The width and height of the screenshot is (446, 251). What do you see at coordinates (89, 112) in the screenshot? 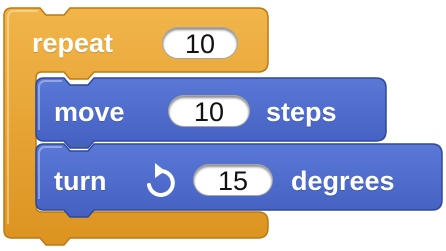
I see `move-label: move` at bounding box center [89, 112].